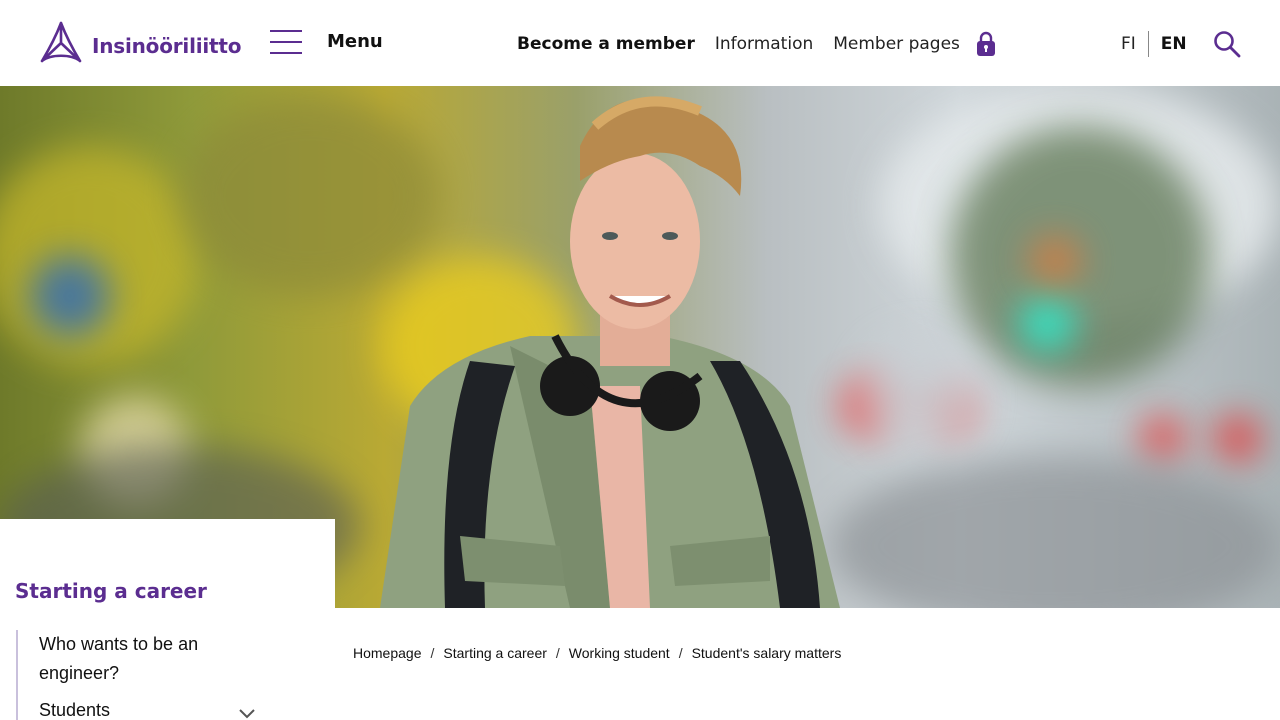 Image resolution: width=1280 pixels, height=720 pixels. I want to click on road, so click(1055, 532).